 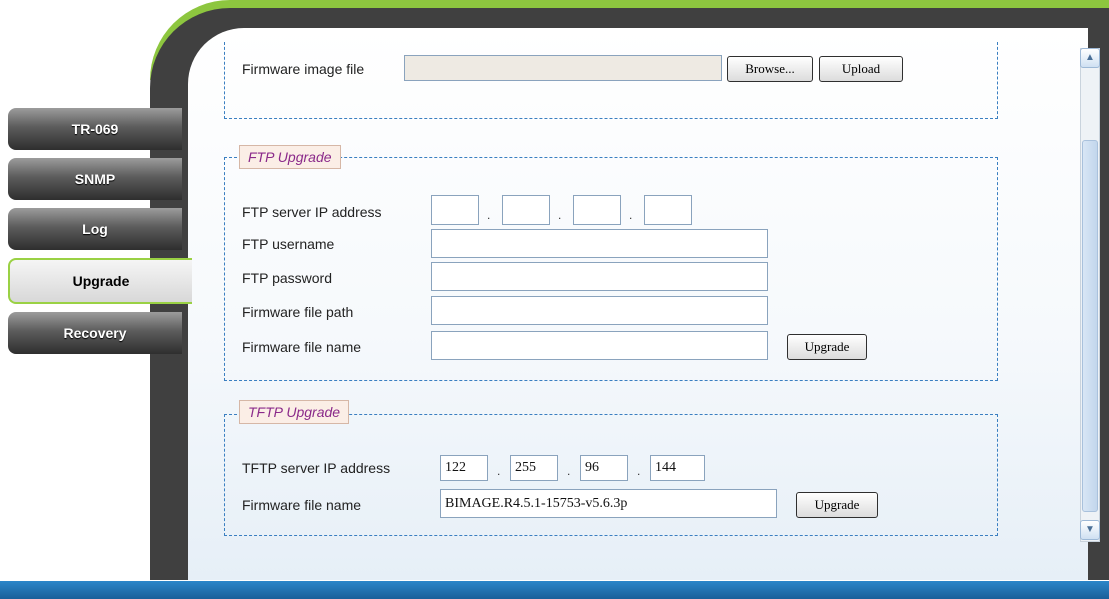 What do you see at coordinates (837, 505) in the screenshot?
I see `tftp-upgrade-button: Upgrade` at bounding box center [837, 505].